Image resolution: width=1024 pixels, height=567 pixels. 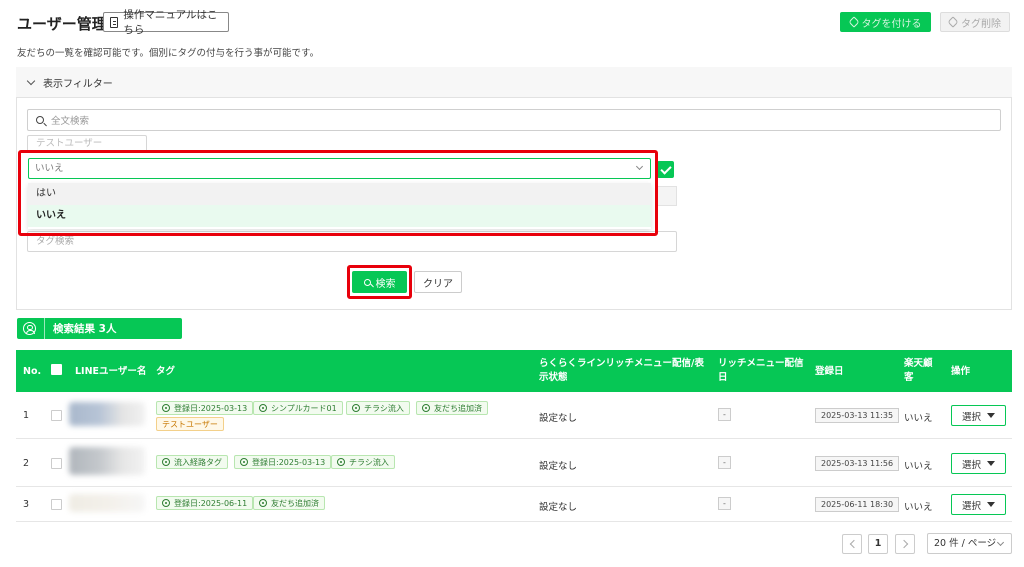 What do you see at coordinates (44, 328) in the screenshot?
I see `divider` at bounding box center [44, 328].